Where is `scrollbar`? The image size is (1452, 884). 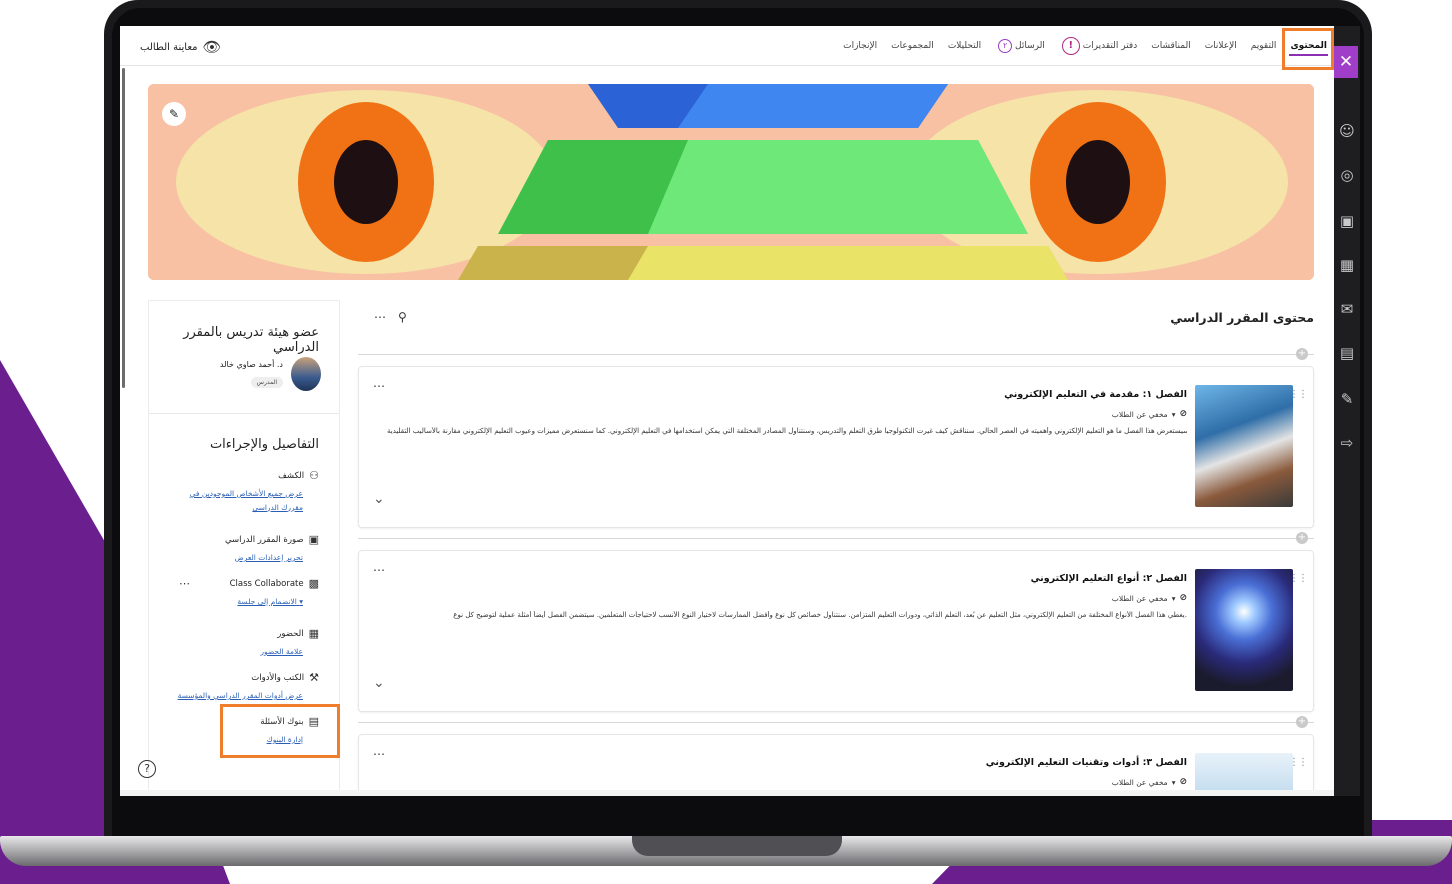 scrollbar is located at coordinates (123, 228).